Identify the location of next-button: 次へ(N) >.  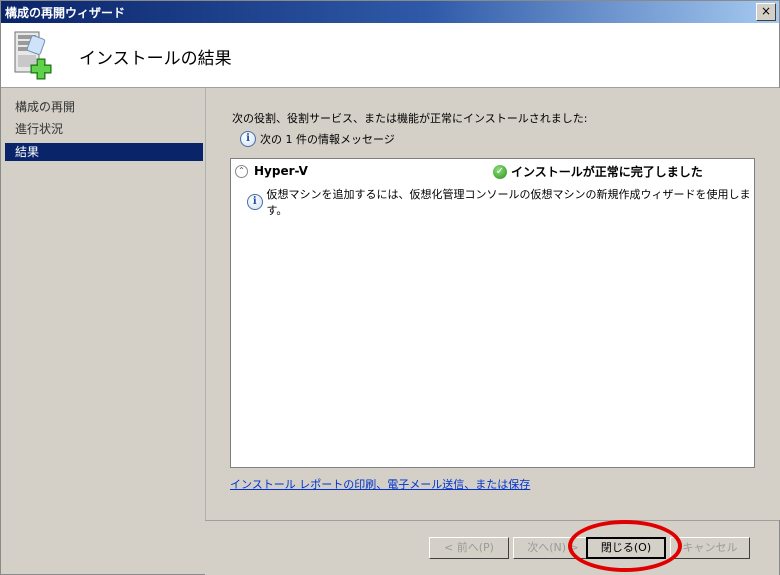
(553, 548).